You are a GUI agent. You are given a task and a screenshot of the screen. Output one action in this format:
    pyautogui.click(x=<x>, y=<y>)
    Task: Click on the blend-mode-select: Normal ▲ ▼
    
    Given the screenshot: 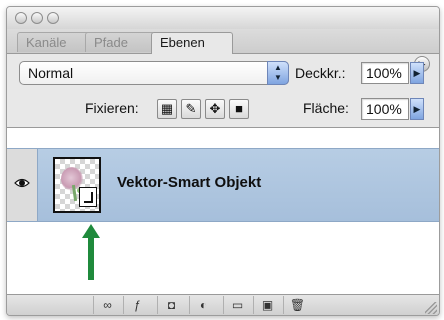 What is the action you would take?
    pyautogui.click(x=154, y=73)
    